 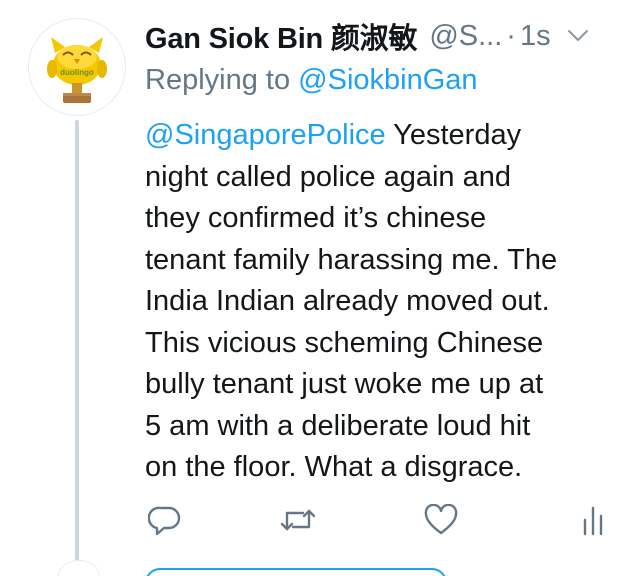 I want to click on tweet-header: Gan Siok Bin 颜淑敏 @S... · 1s, so click(x=380, y=36).